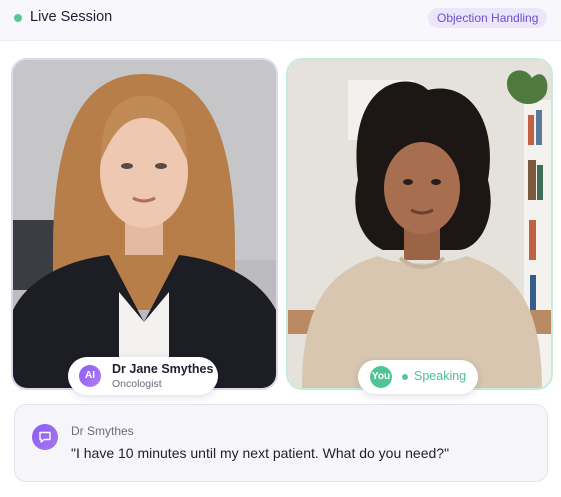 Image resolution: width=561 pixels, height=497 pixels. I want to click on ai-participant-role: Oncologist, so click(137, 384).